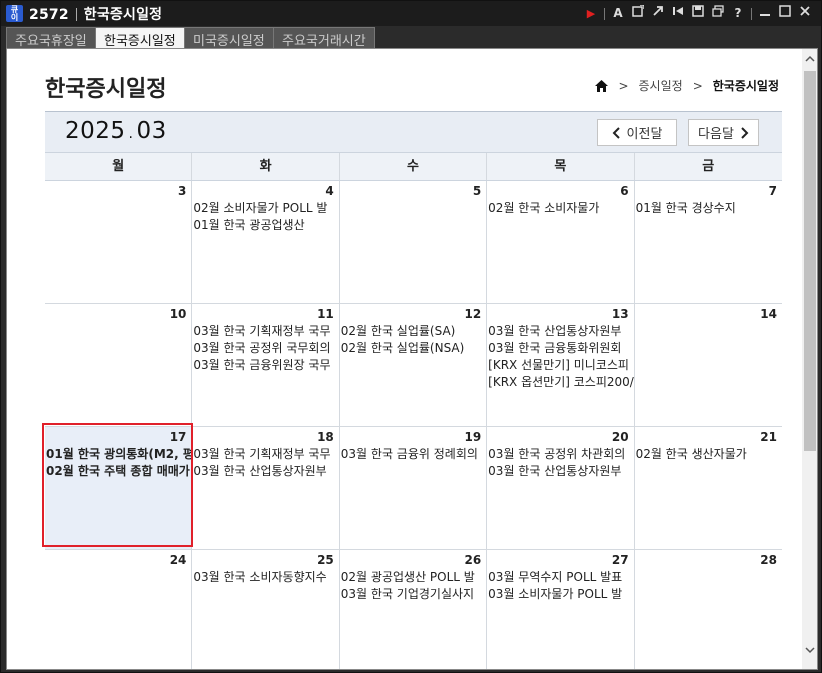 This screenshot has width=822, height=673. I want to click on calendar-event: 03월 무역수지 POLL 발표, so click(560, 577).